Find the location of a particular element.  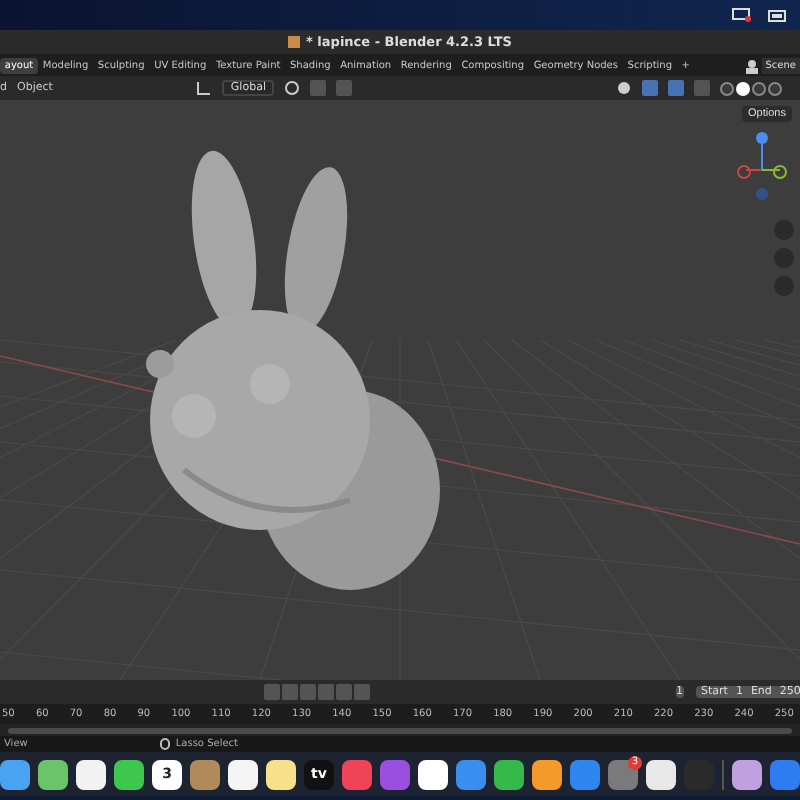

battery-icon is located at coordinates (778, 15).